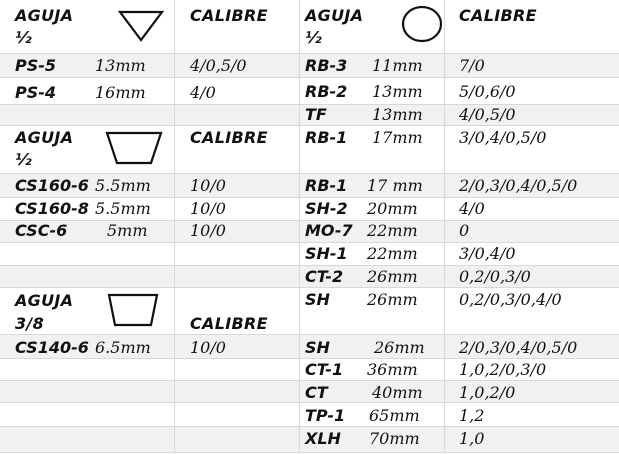  I want to click on needle-code: CT-1, so click(324, 369).